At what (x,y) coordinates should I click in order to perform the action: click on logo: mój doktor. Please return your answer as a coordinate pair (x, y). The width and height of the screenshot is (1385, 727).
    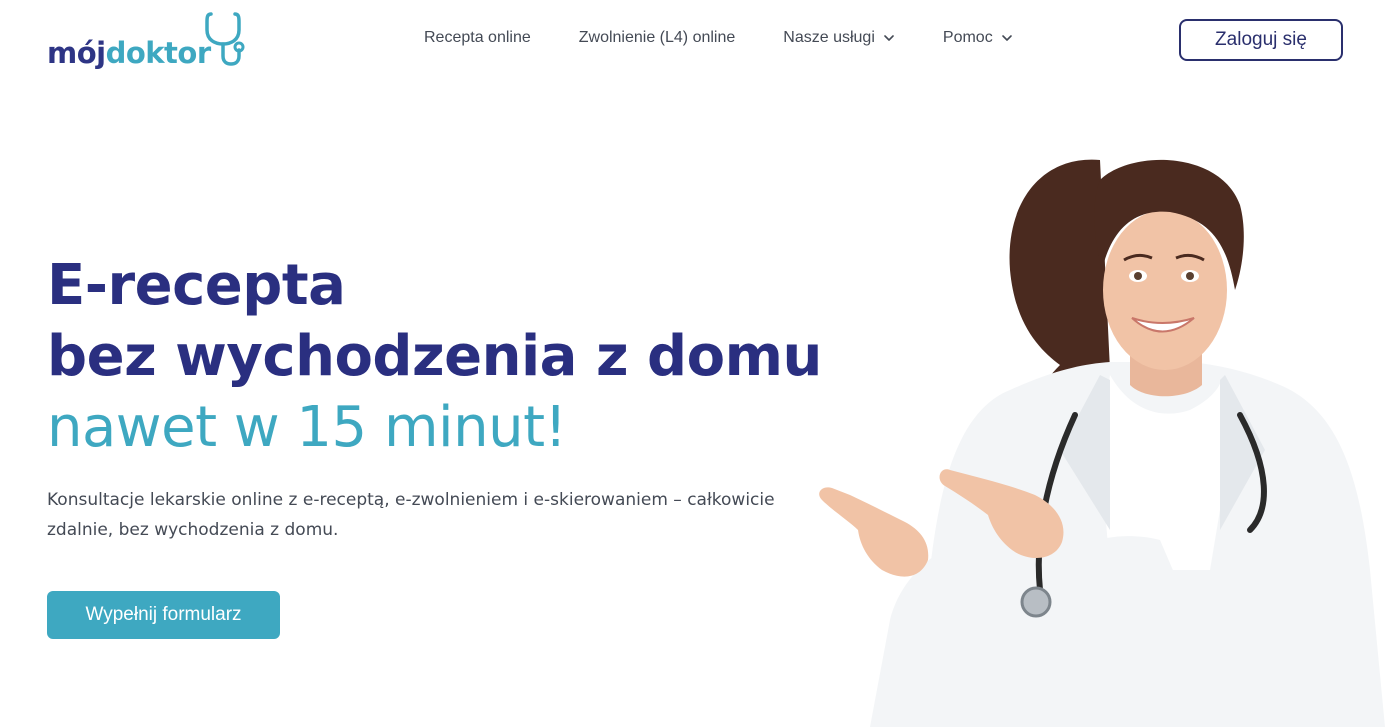
    Looking at the image, I should click on (146, 41).